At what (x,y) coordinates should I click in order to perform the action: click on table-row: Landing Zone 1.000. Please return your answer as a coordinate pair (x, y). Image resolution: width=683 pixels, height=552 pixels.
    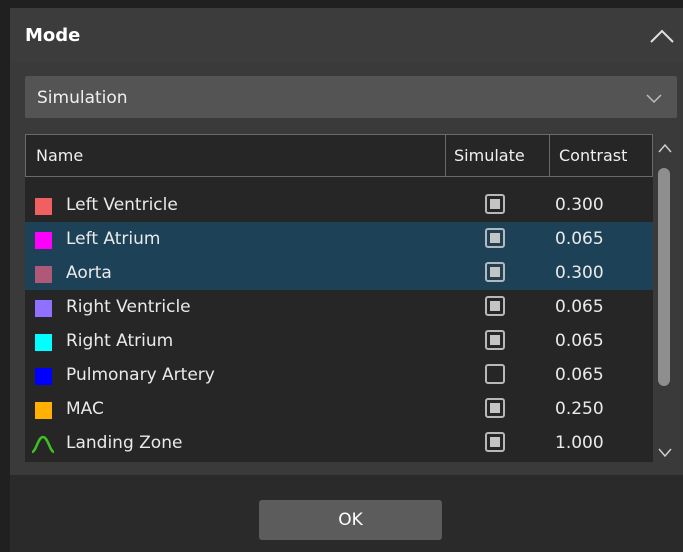
    Looking at the image, I should click on (339, 443).